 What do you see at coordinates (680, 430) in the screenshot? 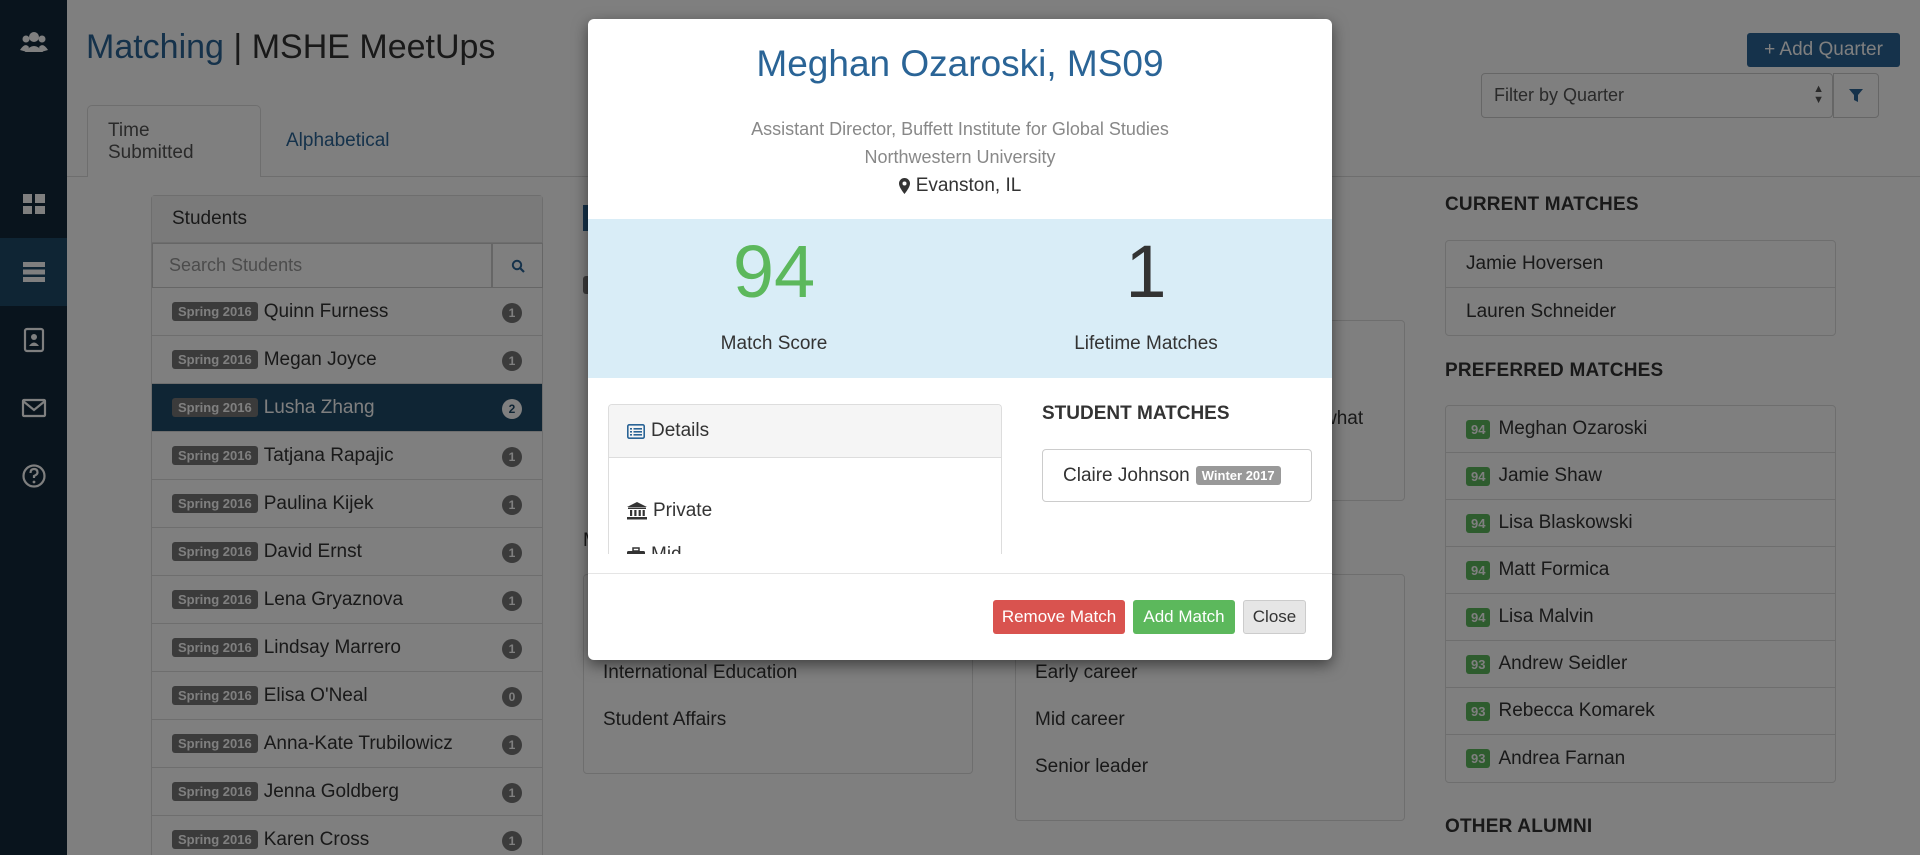
I see `details-heading: Details` at bounding box center [680, 430].